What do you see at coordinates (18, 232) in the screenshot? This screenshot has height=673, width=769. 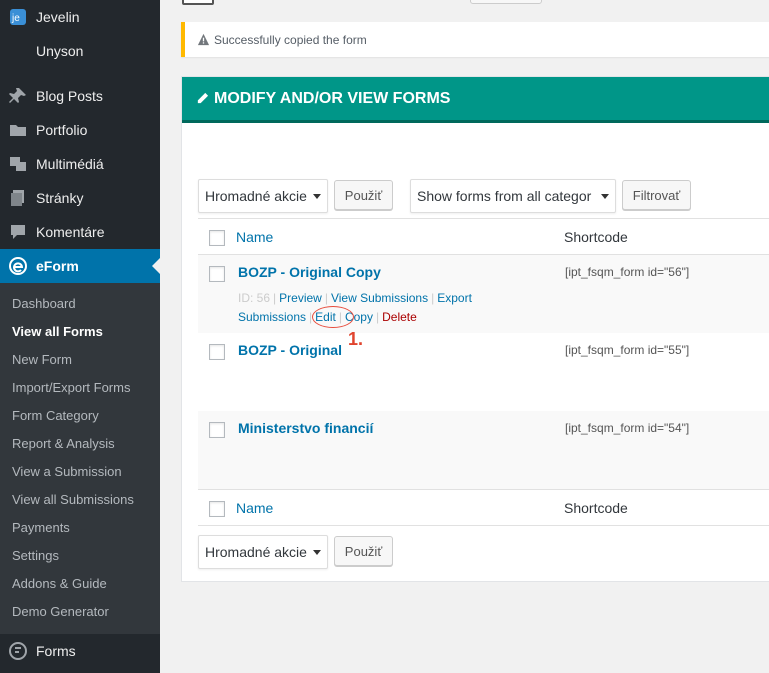 I see `comment-icon` at bounding box center [18, 232].